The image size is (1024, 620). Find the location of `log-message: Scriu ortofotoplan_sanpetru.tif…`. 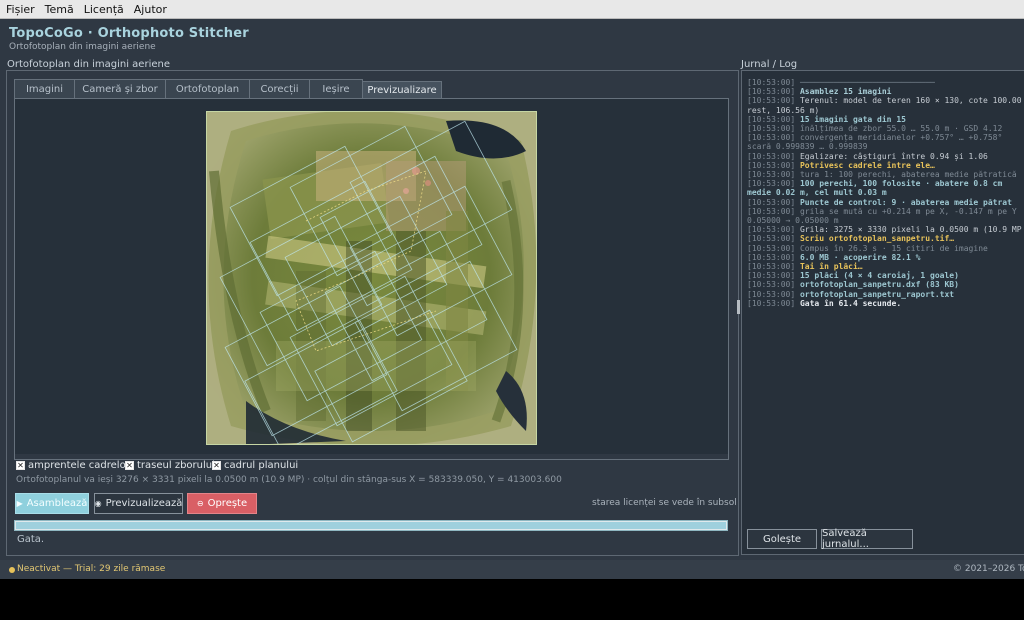

log-message: Scriu ortofotoplan_sanpetru.tif… is located at coordinates (877, 239).